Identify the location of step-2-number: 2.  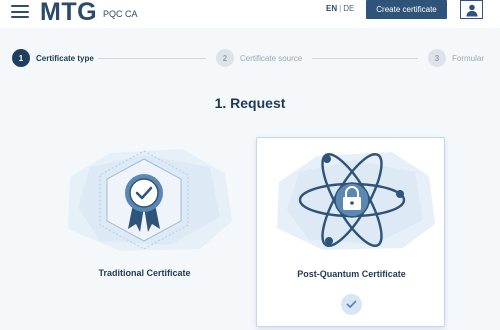
(225, 58).